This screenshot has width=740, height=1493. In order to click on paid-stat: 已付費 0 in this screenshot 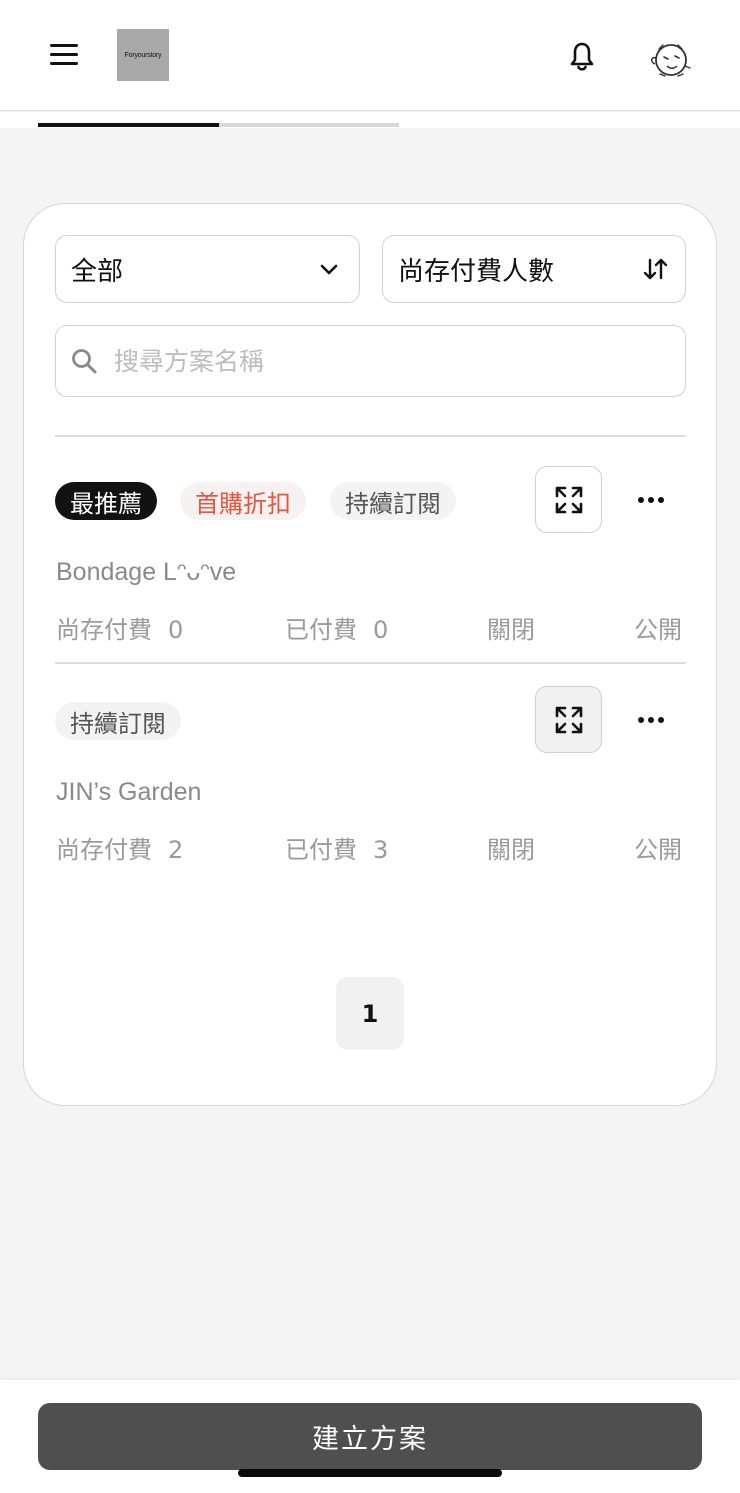, I will do `click(336, 627)`.